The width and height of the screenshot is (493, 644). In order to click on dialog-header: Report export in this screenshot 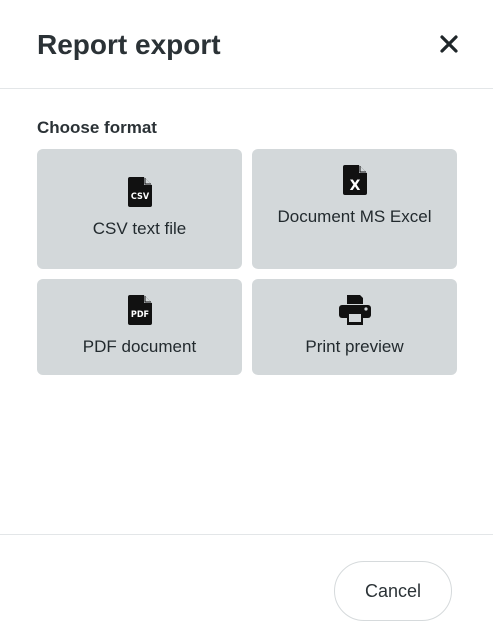, I will do `click(246, 44)`.